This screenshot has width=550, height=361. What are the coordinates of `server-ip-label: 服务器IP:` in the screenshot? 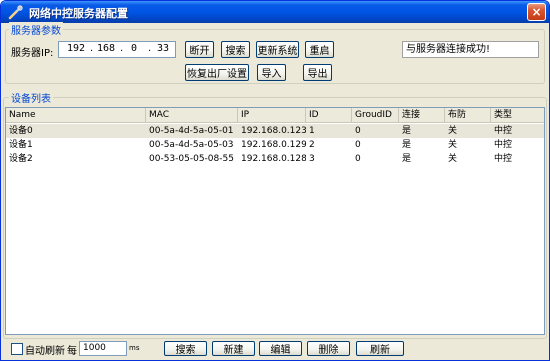 It's located at (32, 53).